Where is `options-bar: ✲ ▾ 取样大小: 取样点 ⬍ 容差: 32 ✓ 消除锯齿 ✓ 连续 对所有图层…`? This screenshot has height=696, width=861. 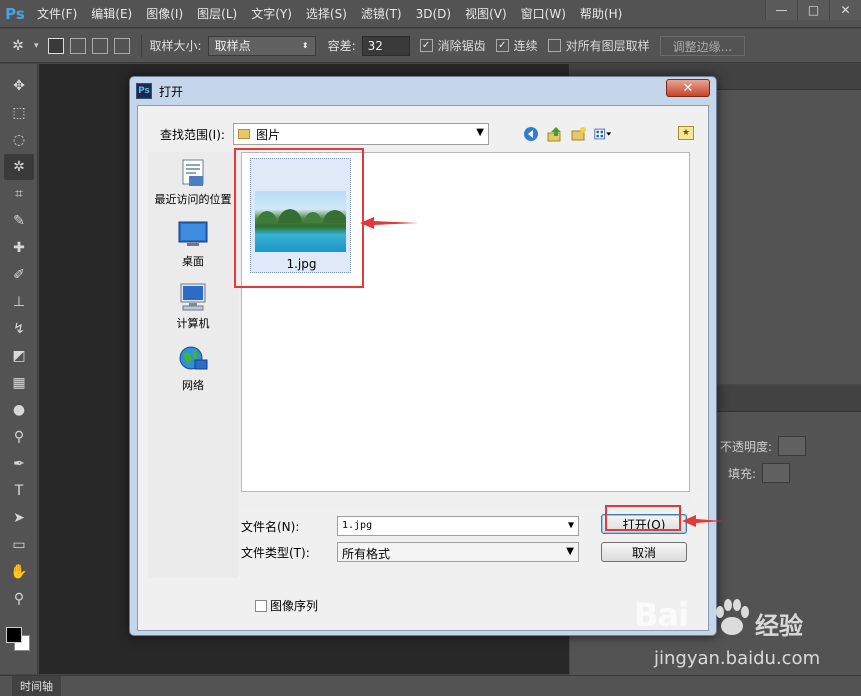 options-bar: ✲ ▾ 取样大小: 取样点 ⬍ 容差: 32 ✓ 消除锯齿 ✓ 连续 对所有图层… is located at coordinates (430, 46).